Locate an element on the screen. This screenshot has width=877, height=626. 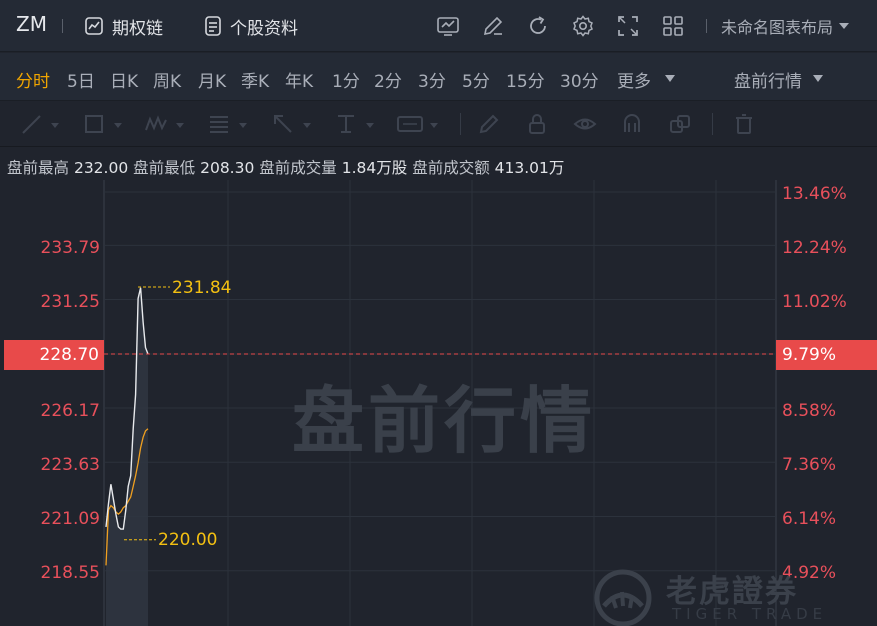
y-axis-left-label: 233.79 is located at coordinates (70, 248).